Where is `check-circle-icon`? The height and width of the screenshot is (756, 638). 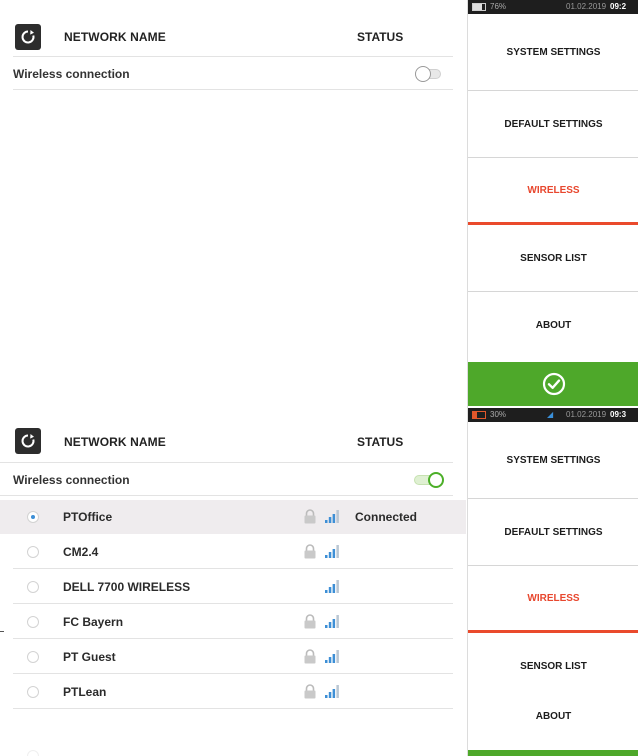
check-circle-icon is located at coordinates (553, 384).